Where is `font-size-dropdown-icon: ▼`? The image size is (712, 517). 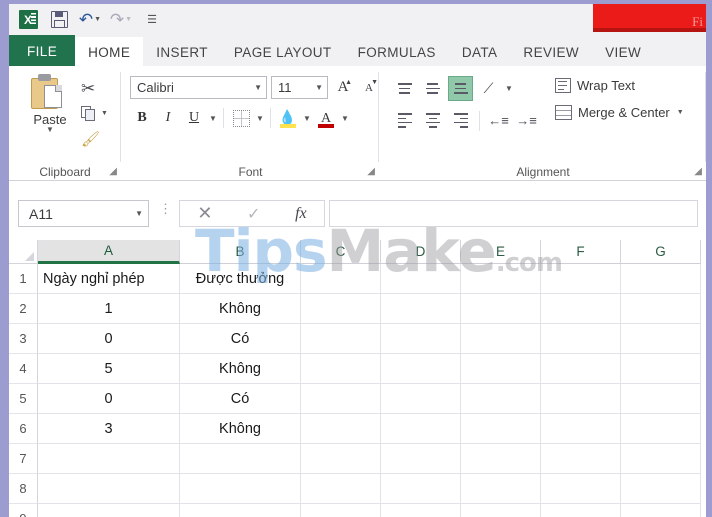 font-size-dropdown-icon: ▼ is located at coordinates (316, 87).